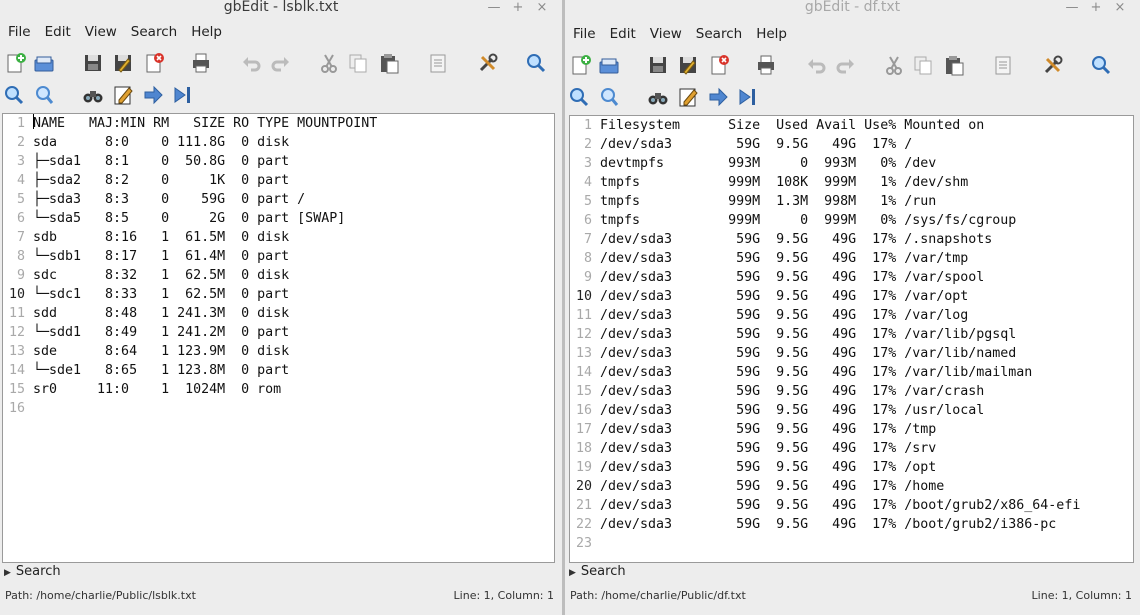 This screenshot has height=615, width=1140. I want to click on text-line: /dev/sda3 59G 9.5G 49G 17% /usr/local, so click(792, 410).